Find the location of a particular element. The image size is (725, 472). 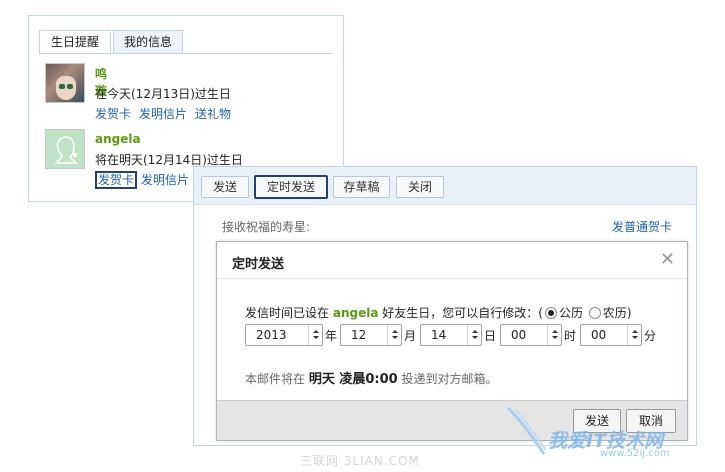

send-button: 发送 is located at coordinates (225, 187).